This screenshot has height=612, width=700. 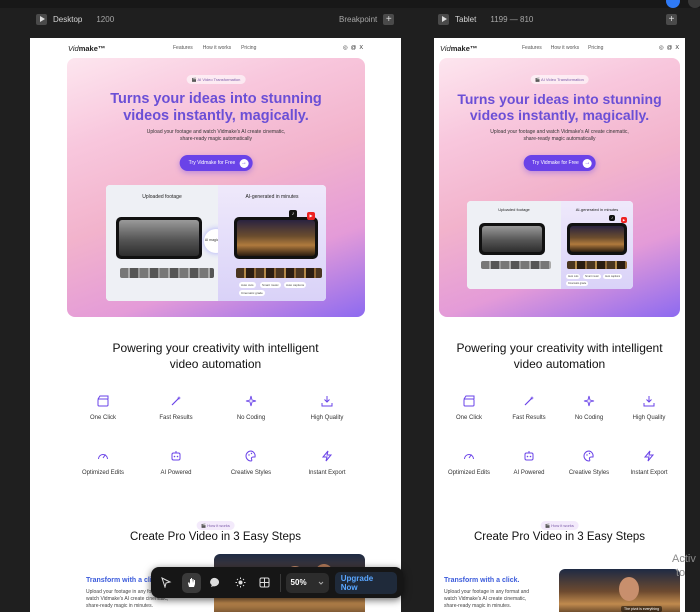 I want to click on feature-instant-export: Instant Export, so click(x=649, y=463).